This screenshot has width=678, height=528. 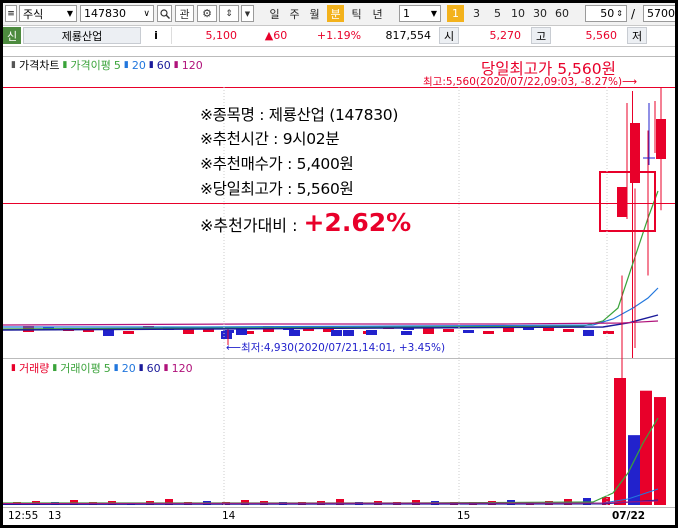 What do you see at coordinates (629, 516) in the screenshot?
I see `x-tick-0722: 07/22` at bounding box center [629, 516].